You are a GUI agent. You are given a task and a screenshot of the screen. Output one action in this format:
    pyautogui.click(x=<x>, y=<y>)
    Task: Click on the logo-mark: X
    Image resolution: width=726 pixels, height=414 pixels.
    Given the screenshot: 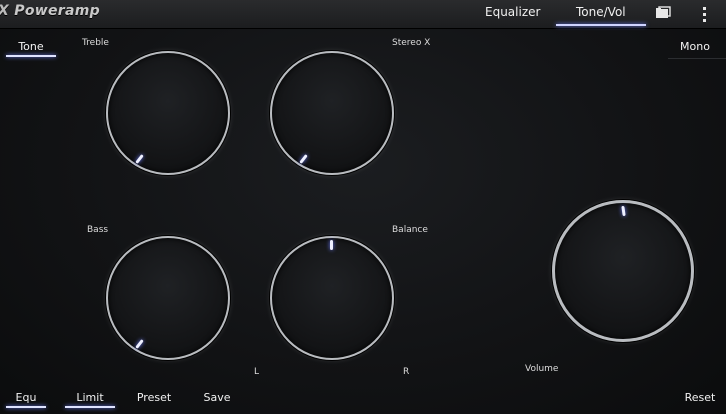 What is the action you would take?
    pyautogui.click(x=4, y=11)
    